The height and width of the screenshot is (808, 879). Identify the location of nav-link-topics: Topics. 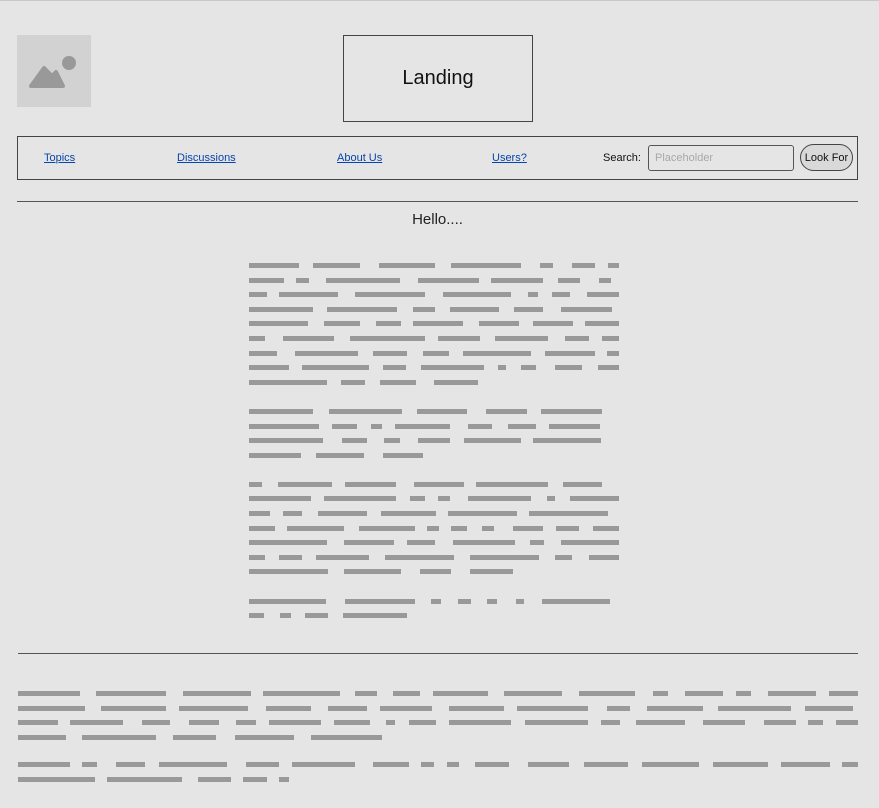
(59, 158).